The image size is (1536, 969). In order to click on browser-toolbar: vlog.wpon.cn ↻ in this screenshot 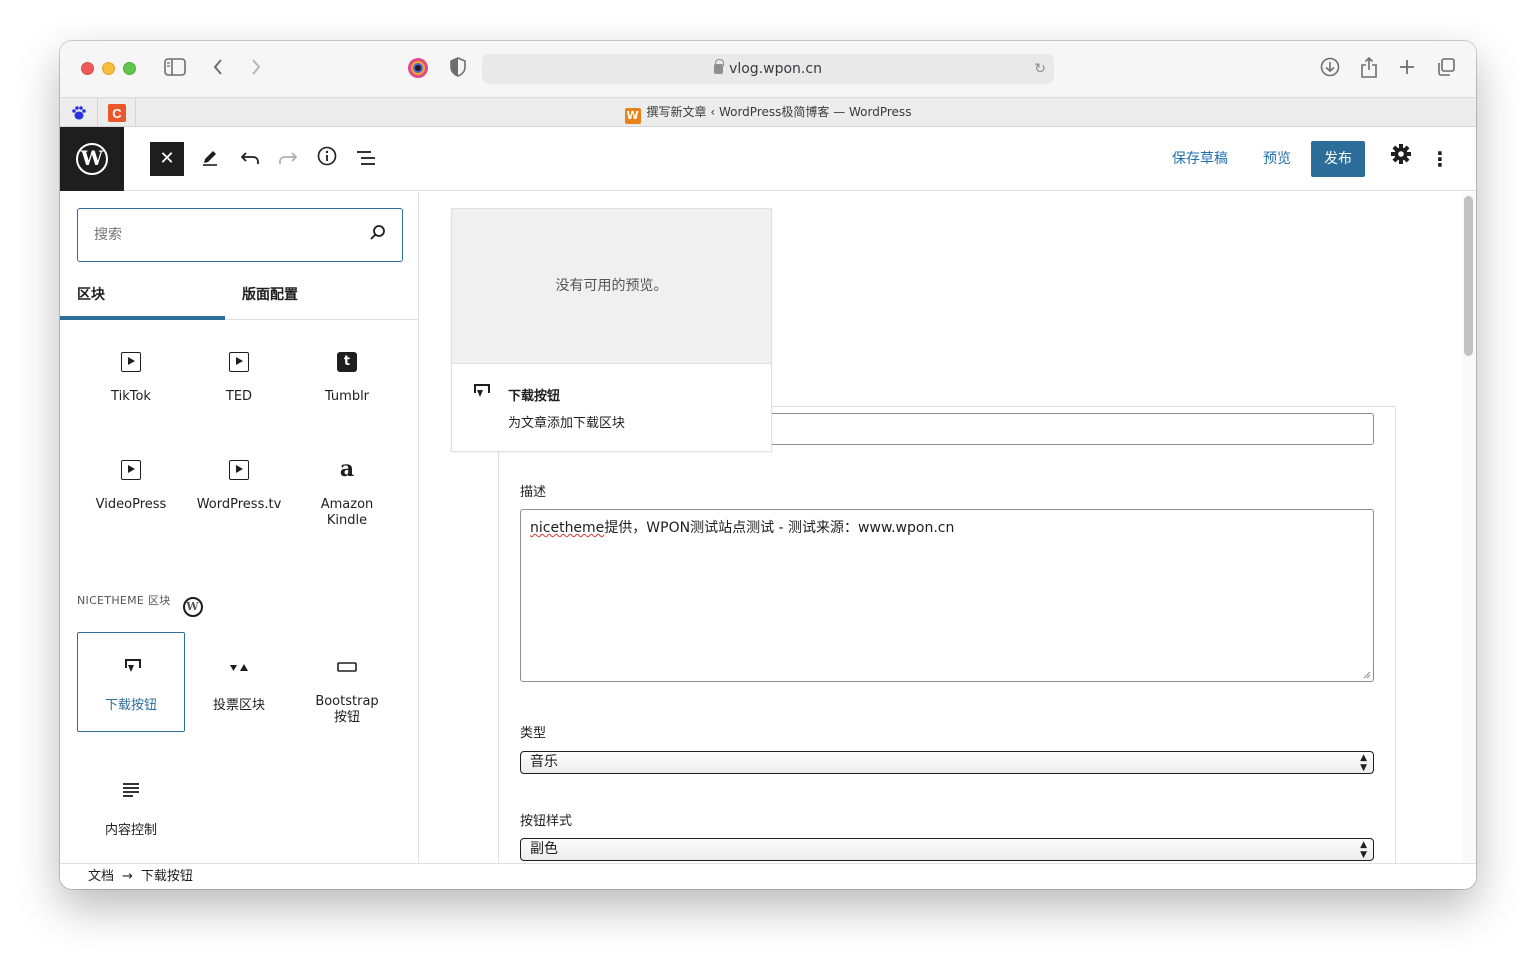, I will do `click(768, 69)`.